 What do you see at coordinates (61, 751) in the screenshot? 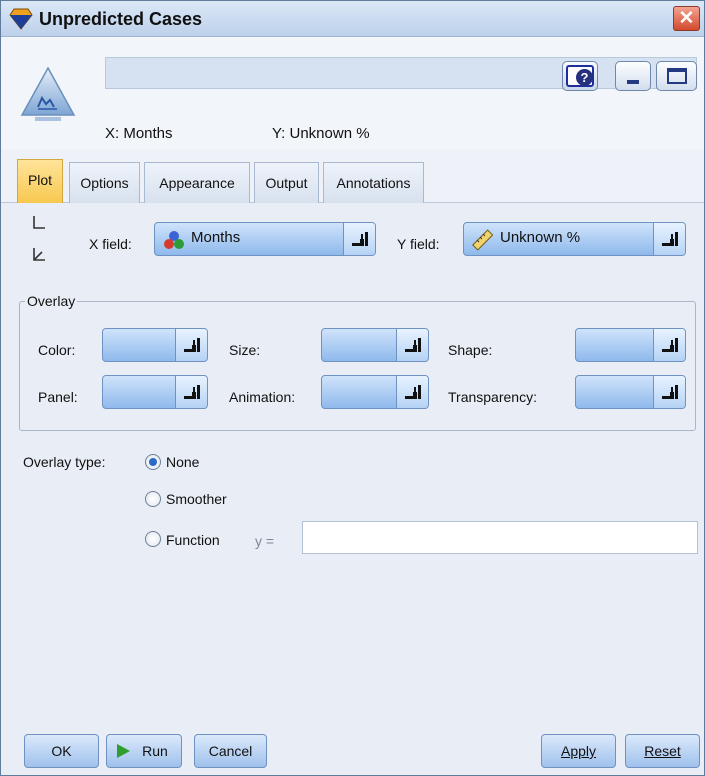
I see `ok-button: OK` at bounding box center [61, 751].